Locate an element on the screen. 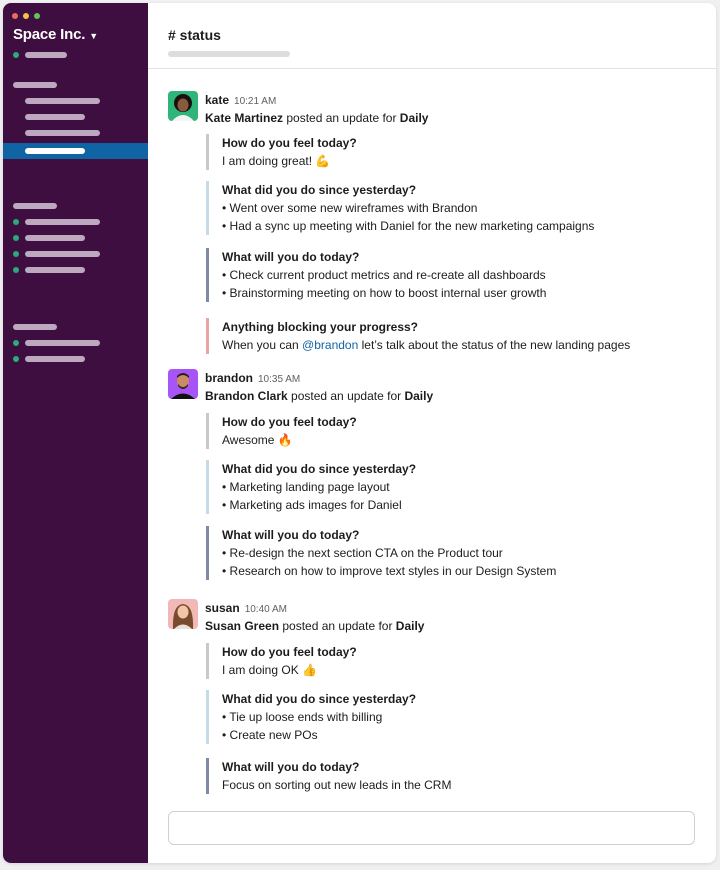 This screenshot has height=870, width=720. close-window-button is located at coordinates (15, 16).